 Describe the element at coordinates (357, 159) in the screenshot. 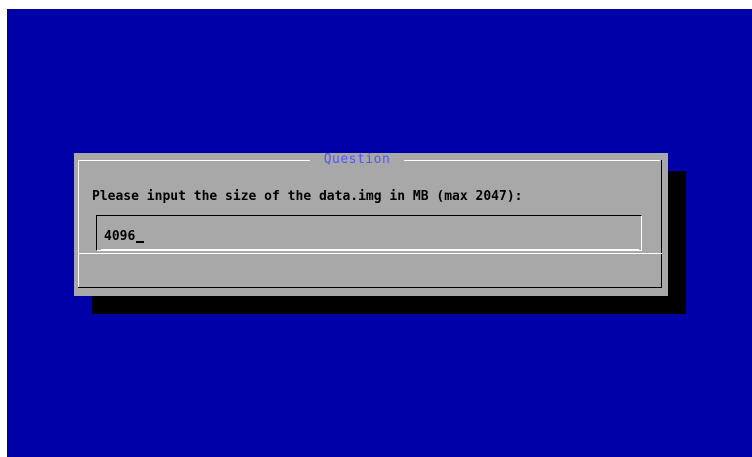

I see `dialog-title: Question` at that location.